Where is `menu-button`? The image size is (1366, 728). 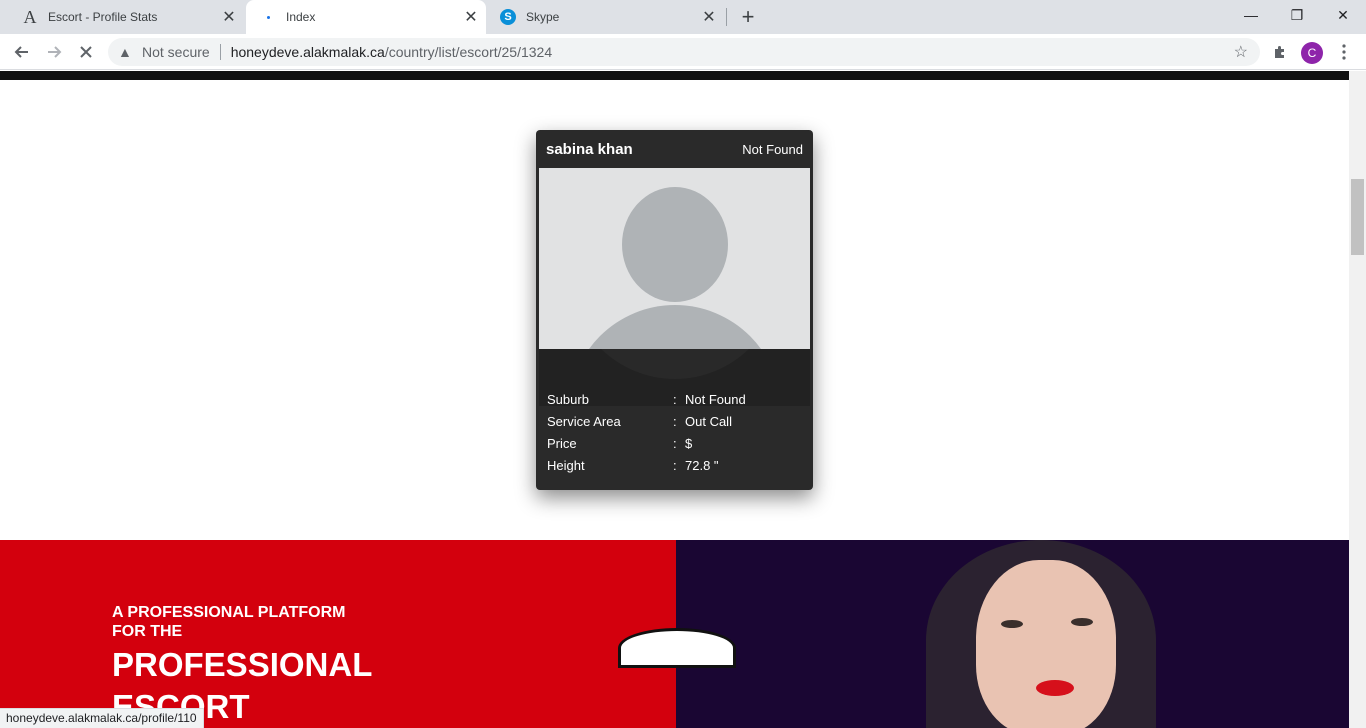
menu-button is located at coordinates (1344, 52).